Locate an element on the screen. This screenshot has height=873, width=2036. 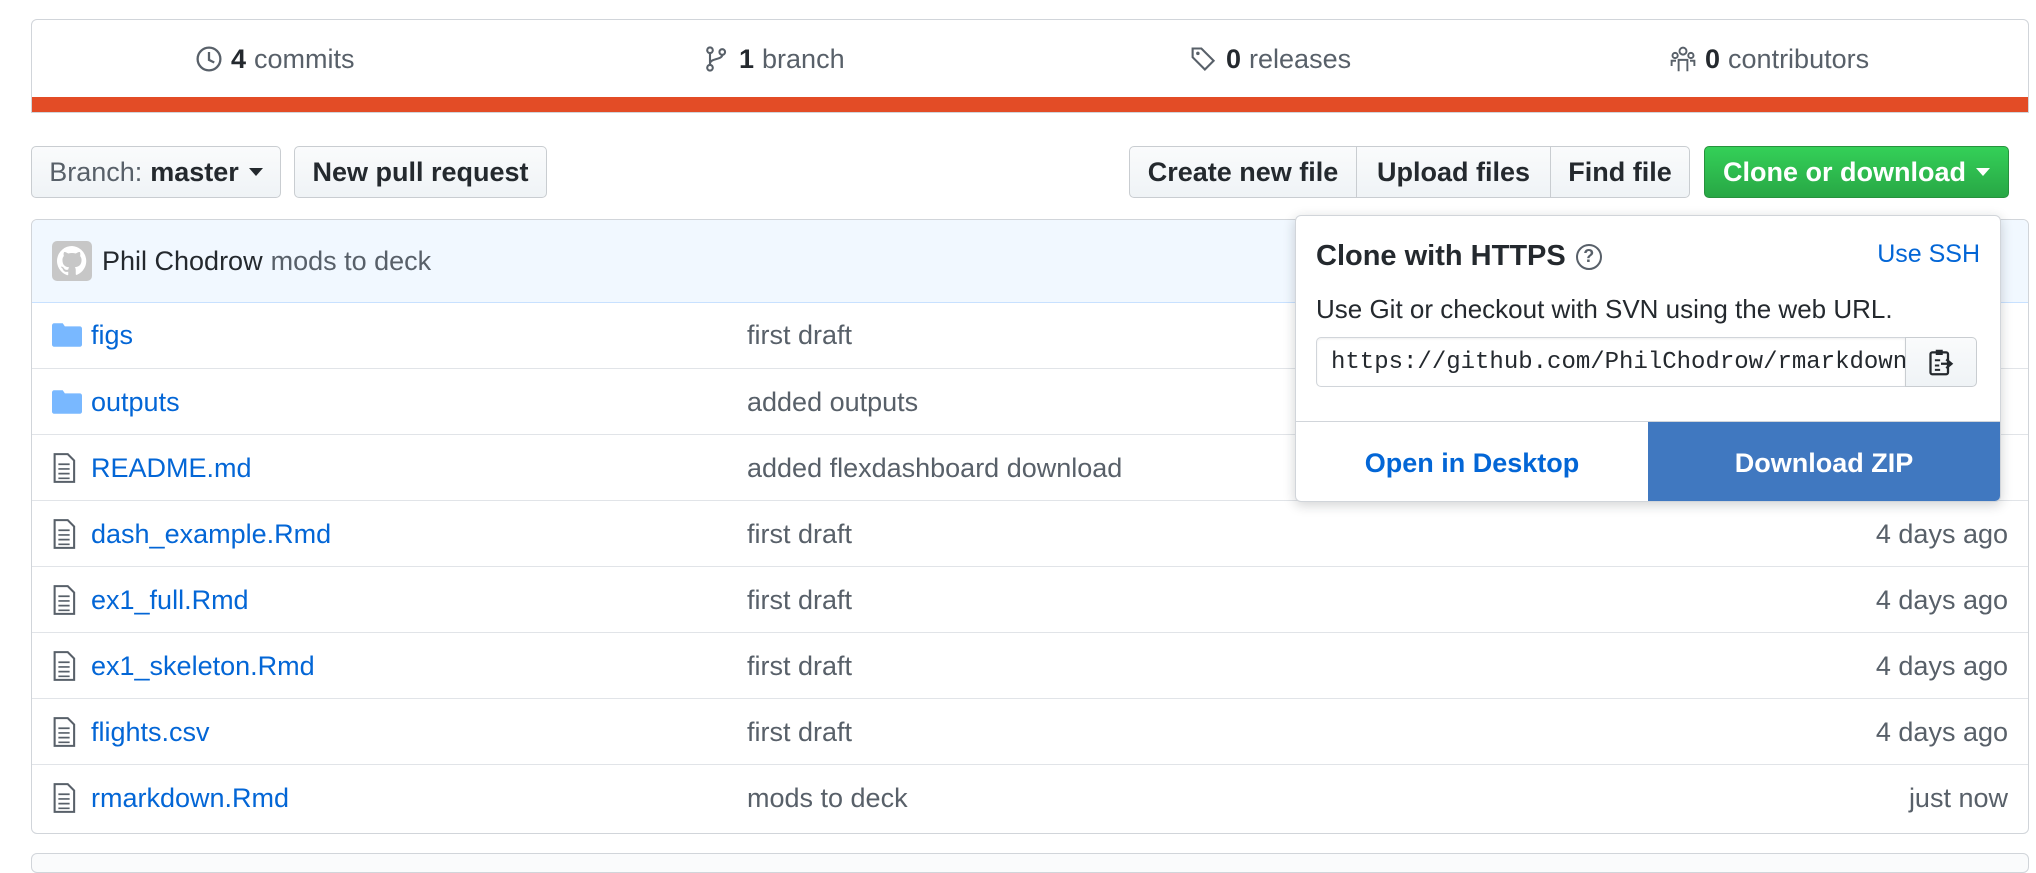
find-file-button: Find file is located at coordinates (1620, 172).